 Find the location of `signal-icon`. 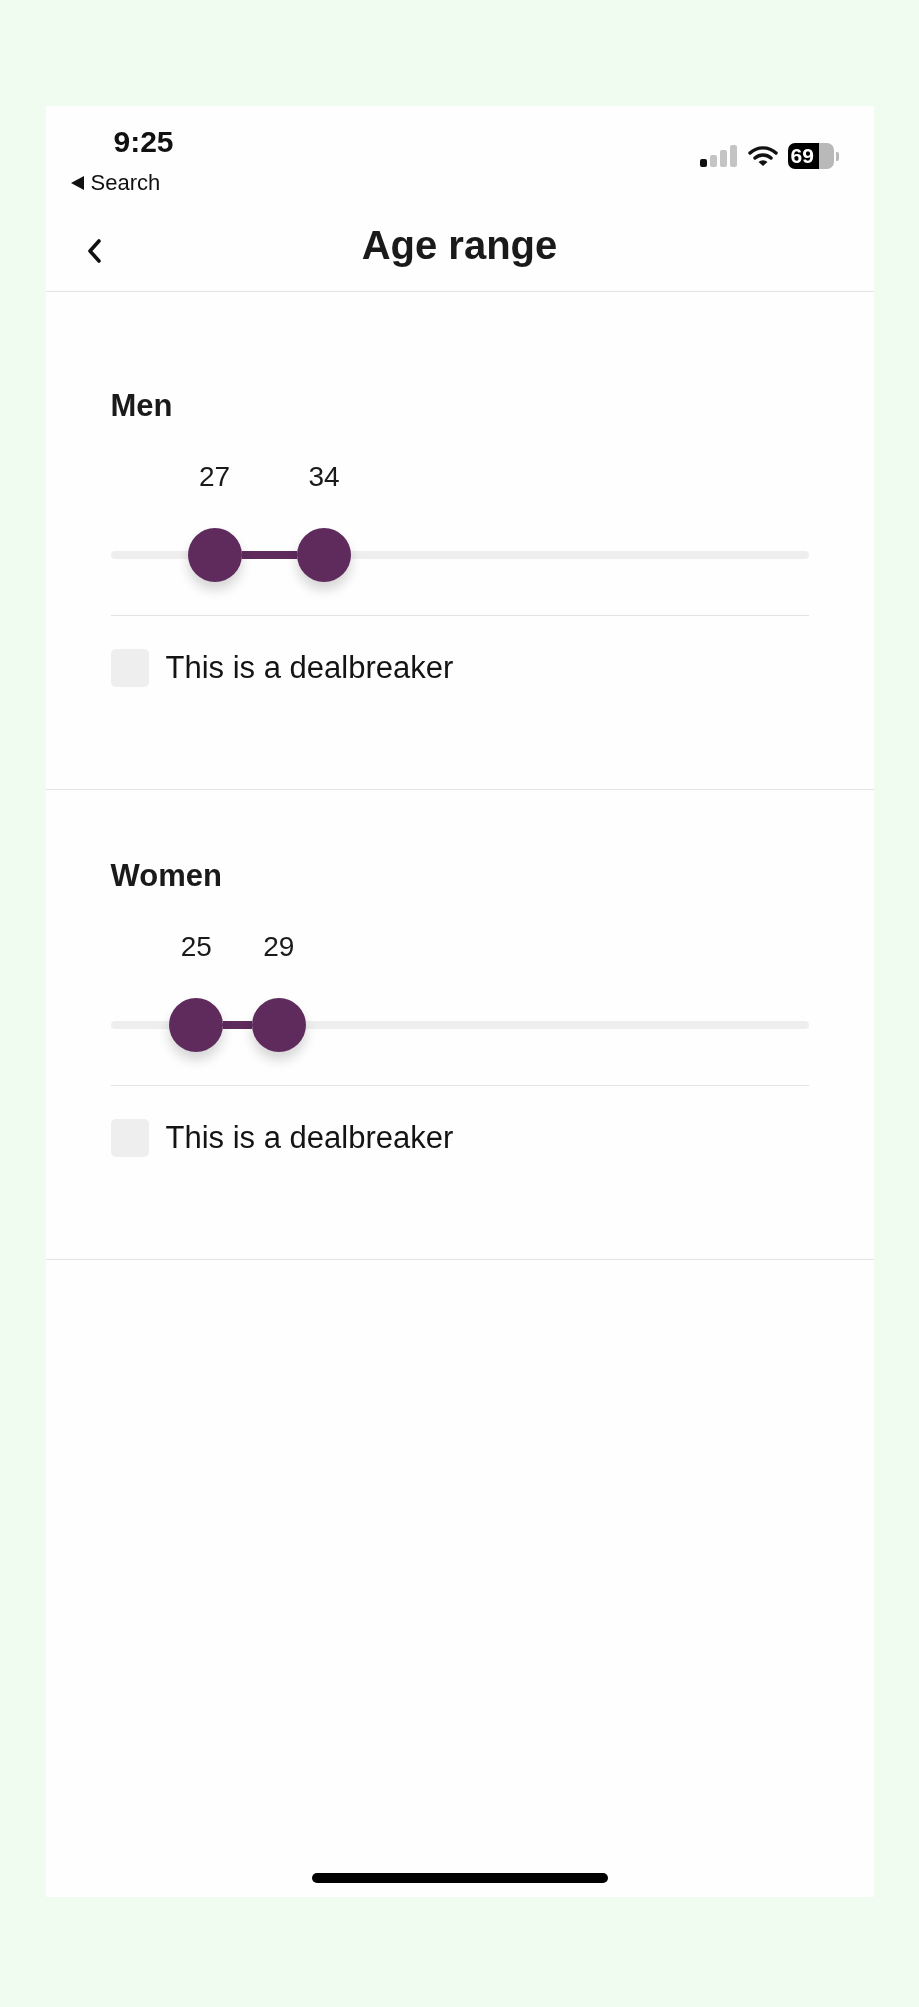

signal-icon is located at coordinates (718, 156).